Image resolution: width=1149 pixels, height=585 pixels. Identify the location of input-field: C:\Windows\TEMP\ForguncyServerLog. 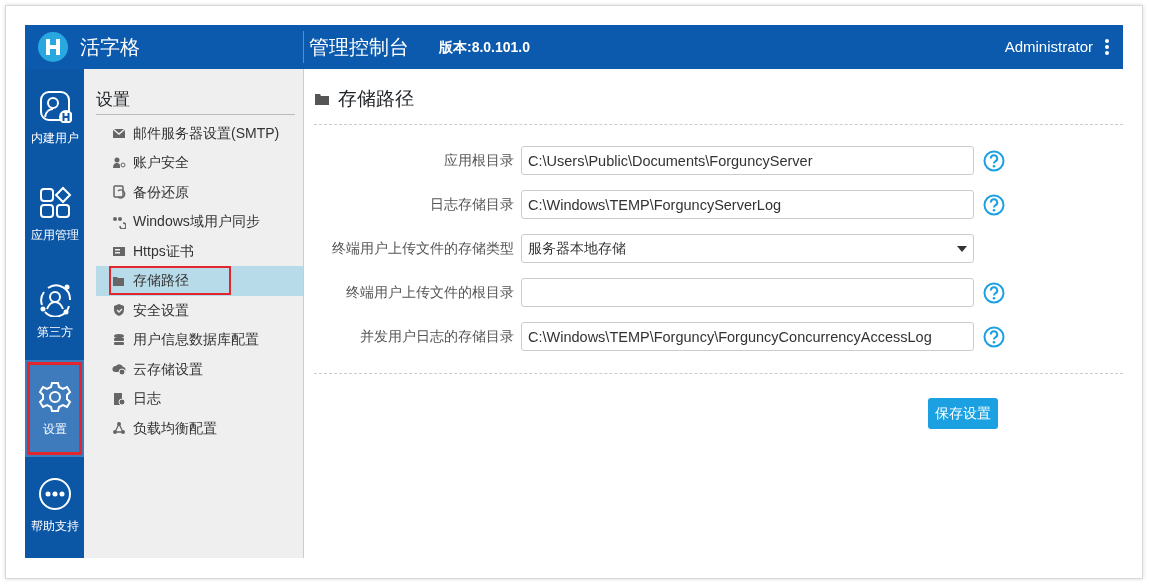
(747, 204).